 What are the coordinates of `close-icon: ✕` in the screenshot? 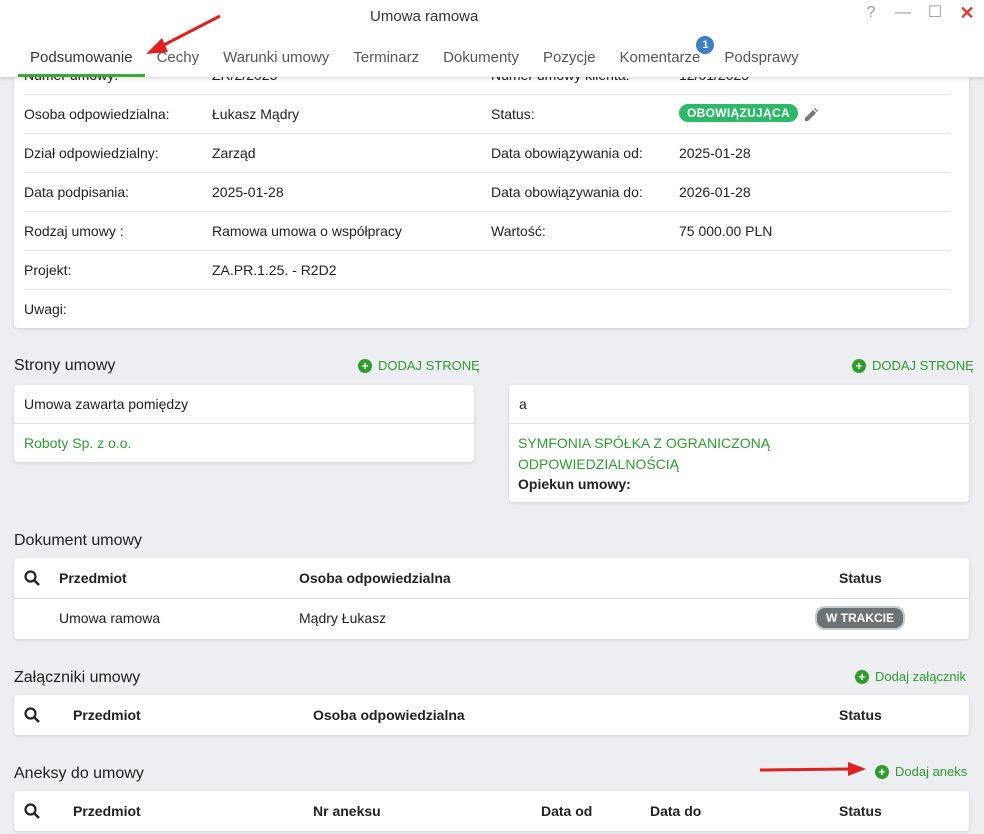 It's located at (967, 13).